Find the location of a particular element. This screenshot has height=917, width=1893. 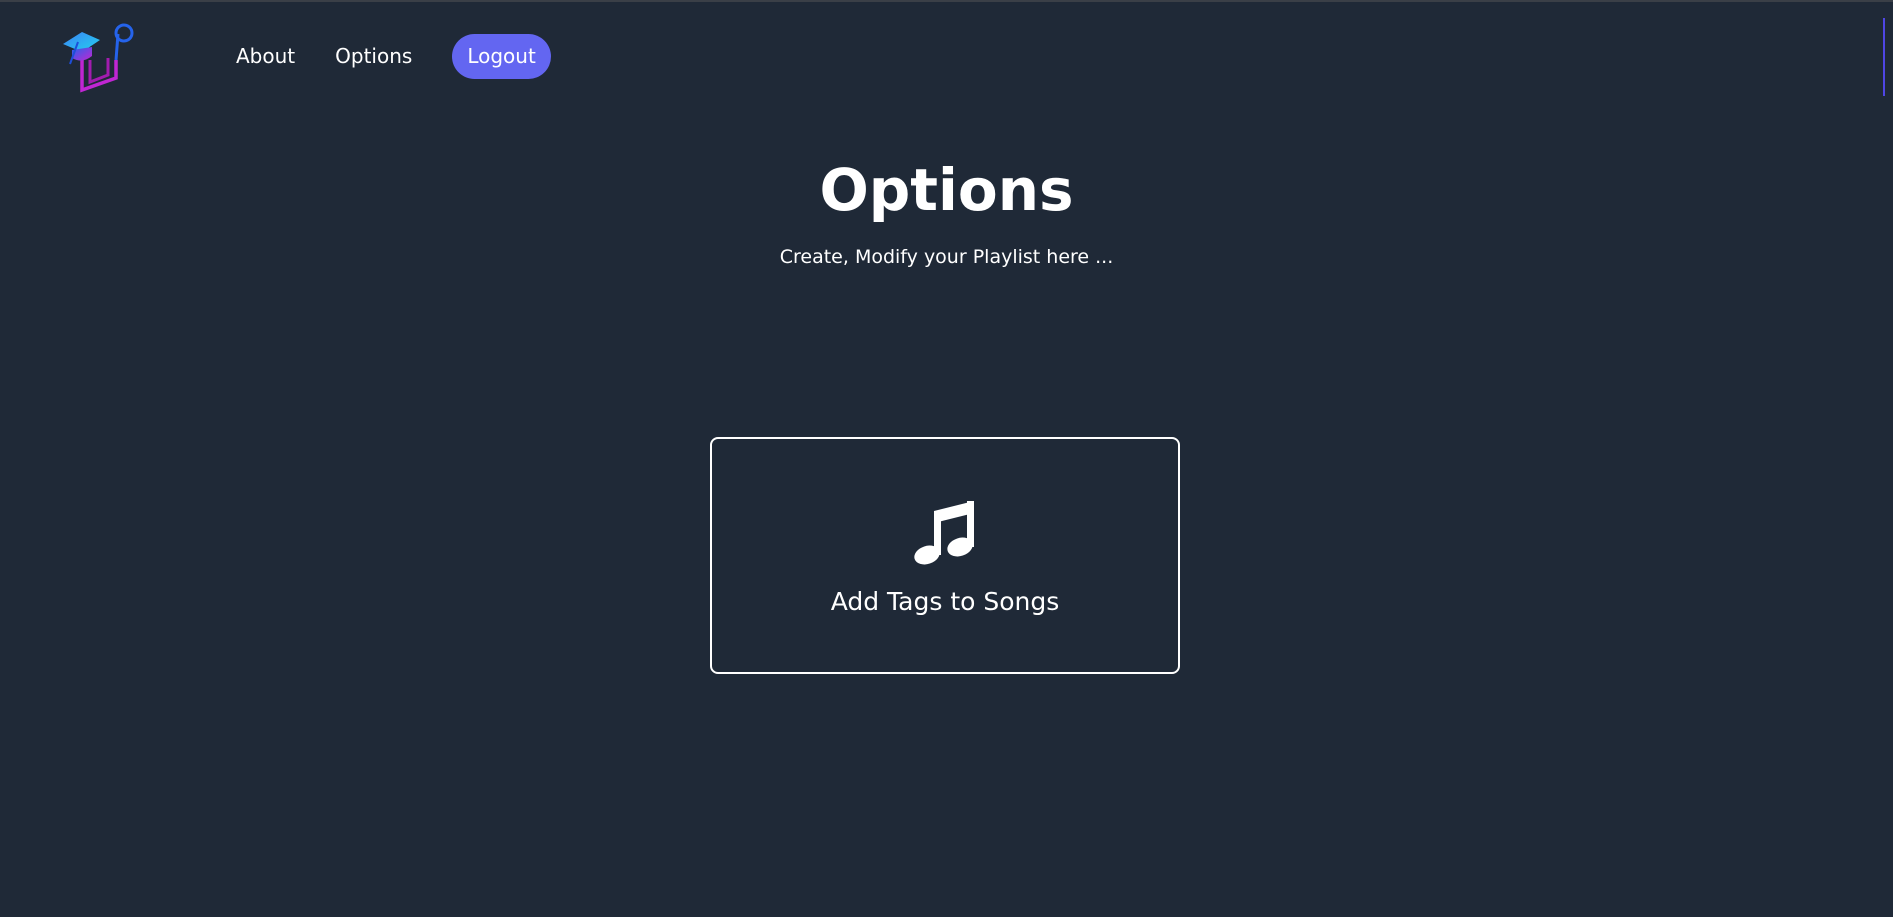

main-nav: About Options Logout is located at coordinates (393, 56).